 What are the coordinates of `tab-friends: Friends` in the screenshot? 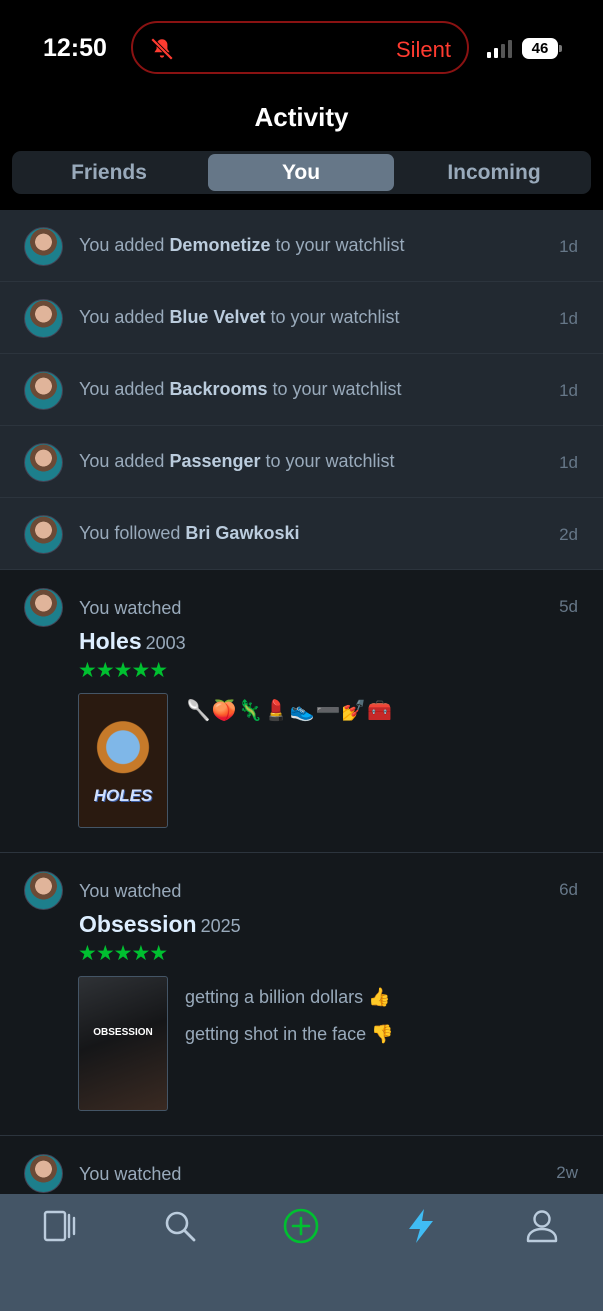 It's located at (109, 172).